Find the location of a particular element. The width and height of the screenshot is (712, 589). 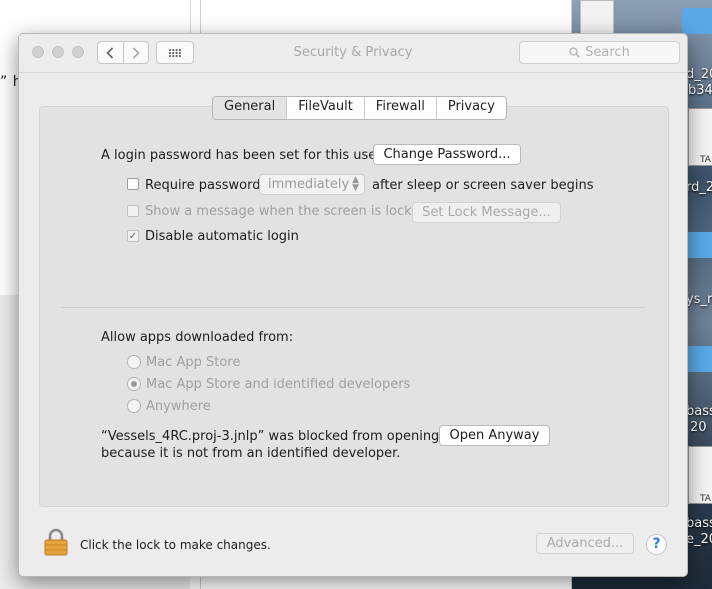

radio-mac-app-store-label: Mac App Store is located at coordinates (193, 362).